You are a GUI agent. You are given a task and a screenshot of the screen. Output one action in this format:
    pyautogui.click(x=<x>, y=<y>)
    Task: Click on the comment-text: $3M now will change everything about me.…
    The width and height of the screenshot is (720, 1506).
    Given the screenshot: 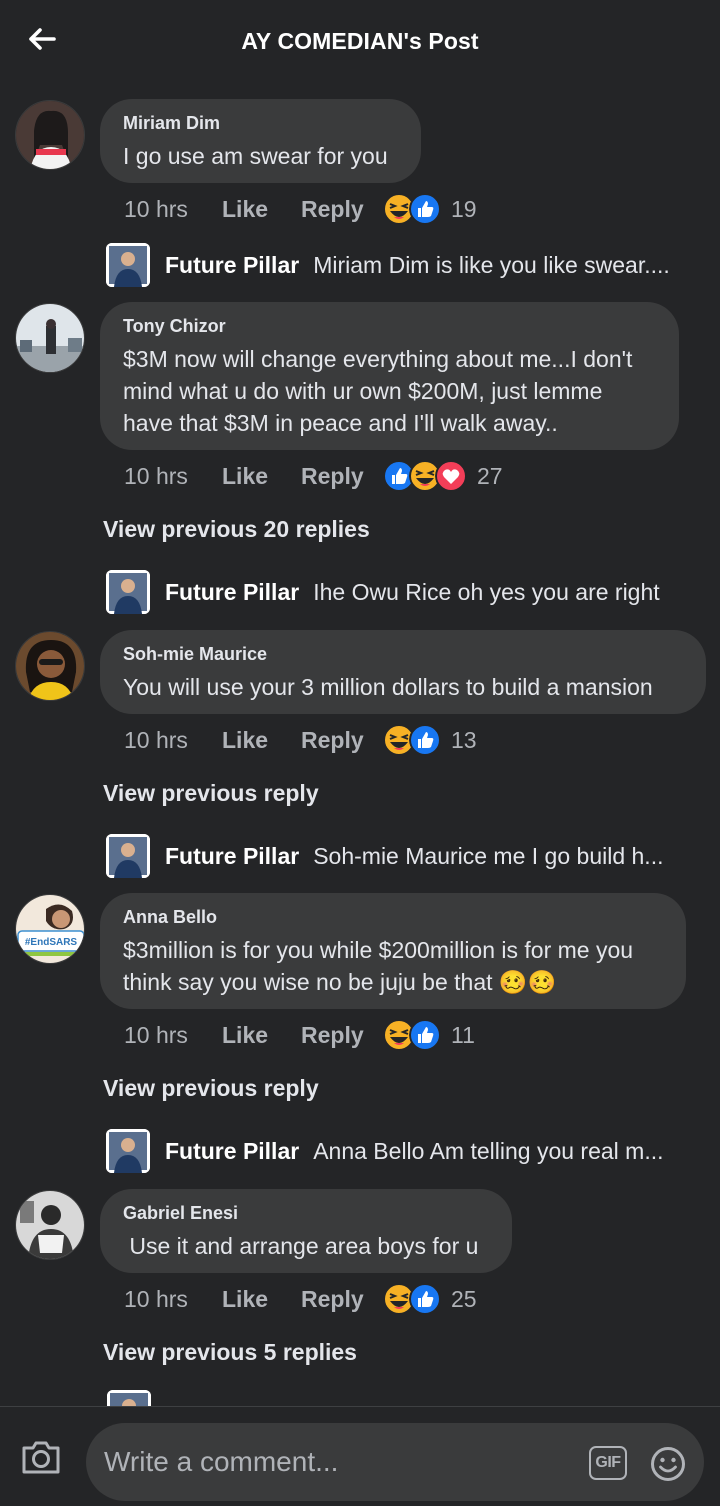 What is the action you would take?
    pyautogui.click(x=381, y=391)
    